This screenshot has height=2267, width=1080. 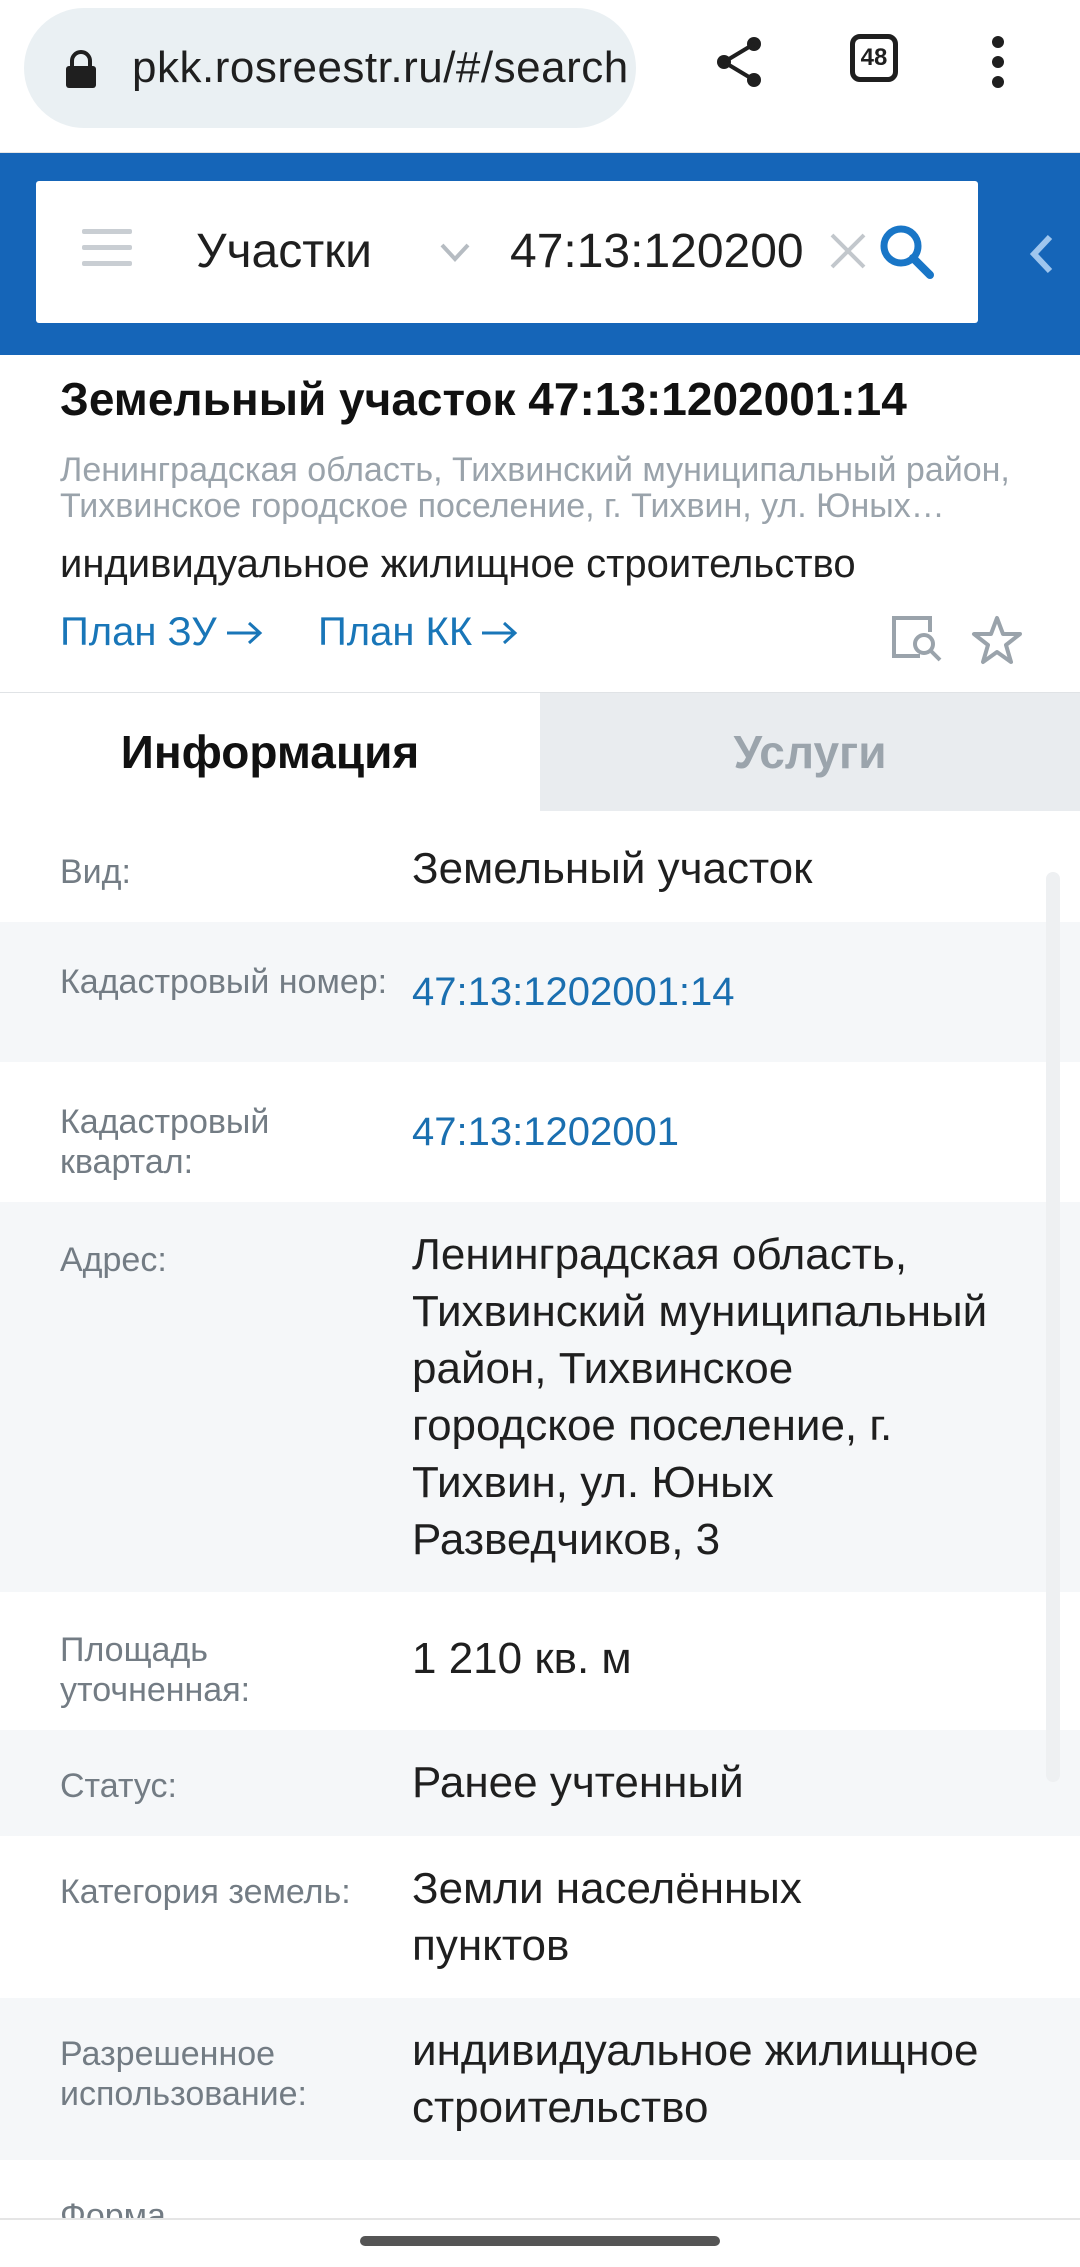 What do you see at coordinates (906, 251) in the screenshot?
I see `search-icon` at bounding box center [906, 251].